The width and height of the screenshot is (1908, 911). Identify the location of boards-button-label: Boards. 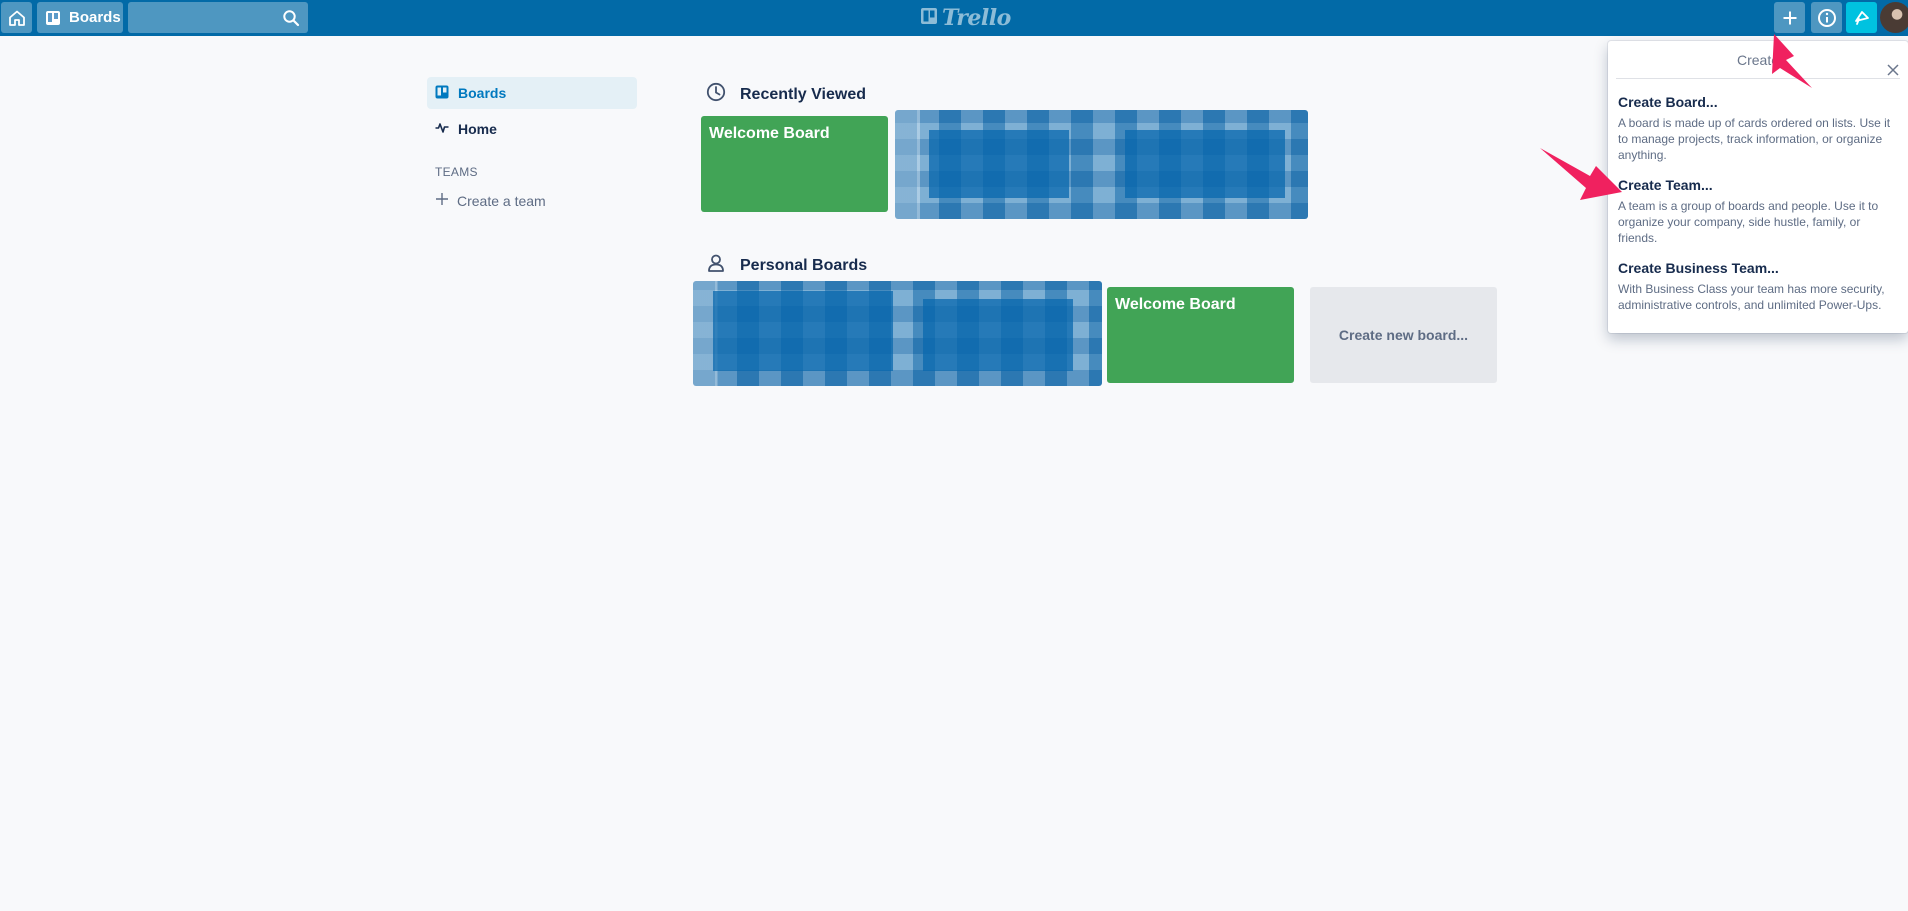
(95, 17).